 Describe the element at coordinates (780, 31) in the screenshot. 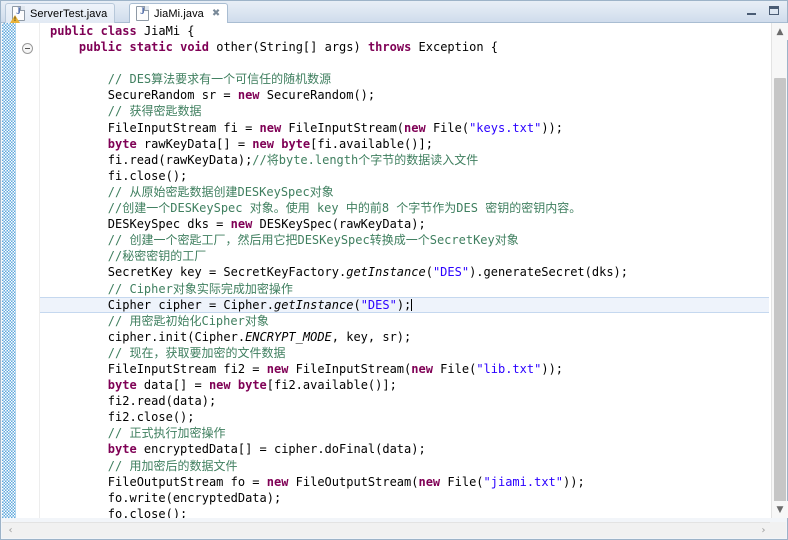

I see `scroll-up-icon: ▲` at that location.